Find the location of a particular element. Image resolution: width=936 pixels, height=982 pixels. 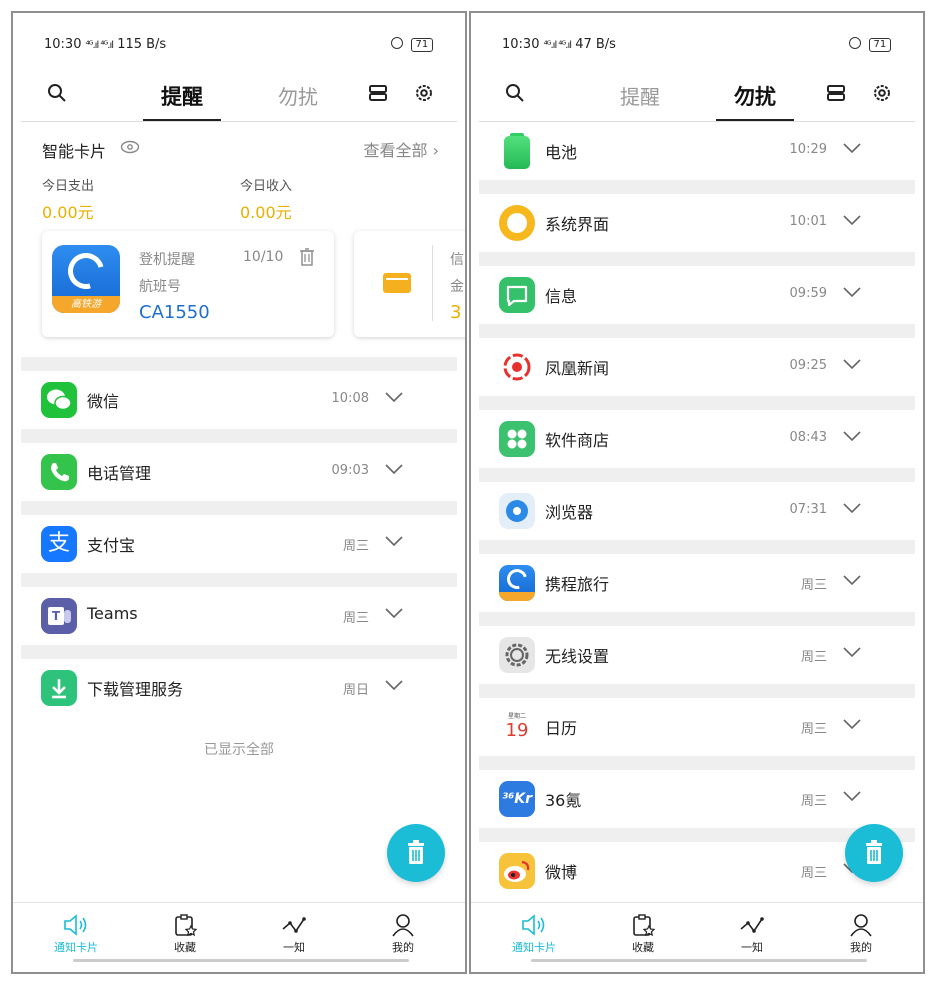

list-item-app-store: 软件商店 08:43 is located at coordinates (697, 439).